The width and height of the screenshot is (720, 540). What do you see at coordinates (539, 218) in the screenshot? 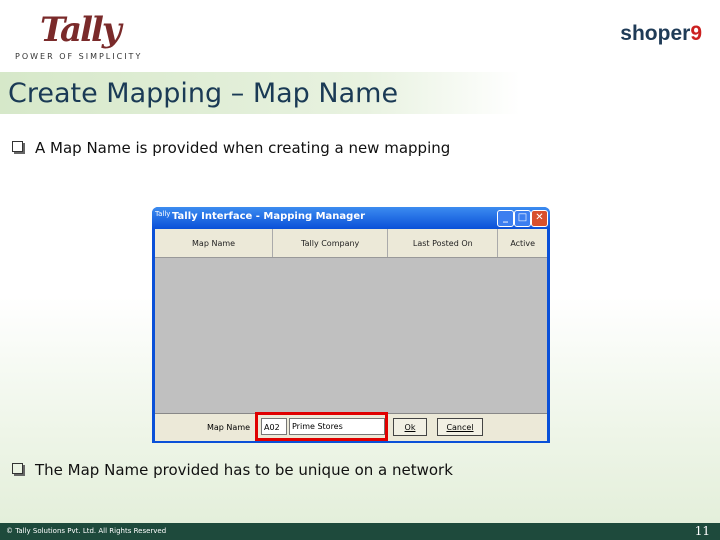
I see `close-button: ✕` at bounding box center [539, 218].